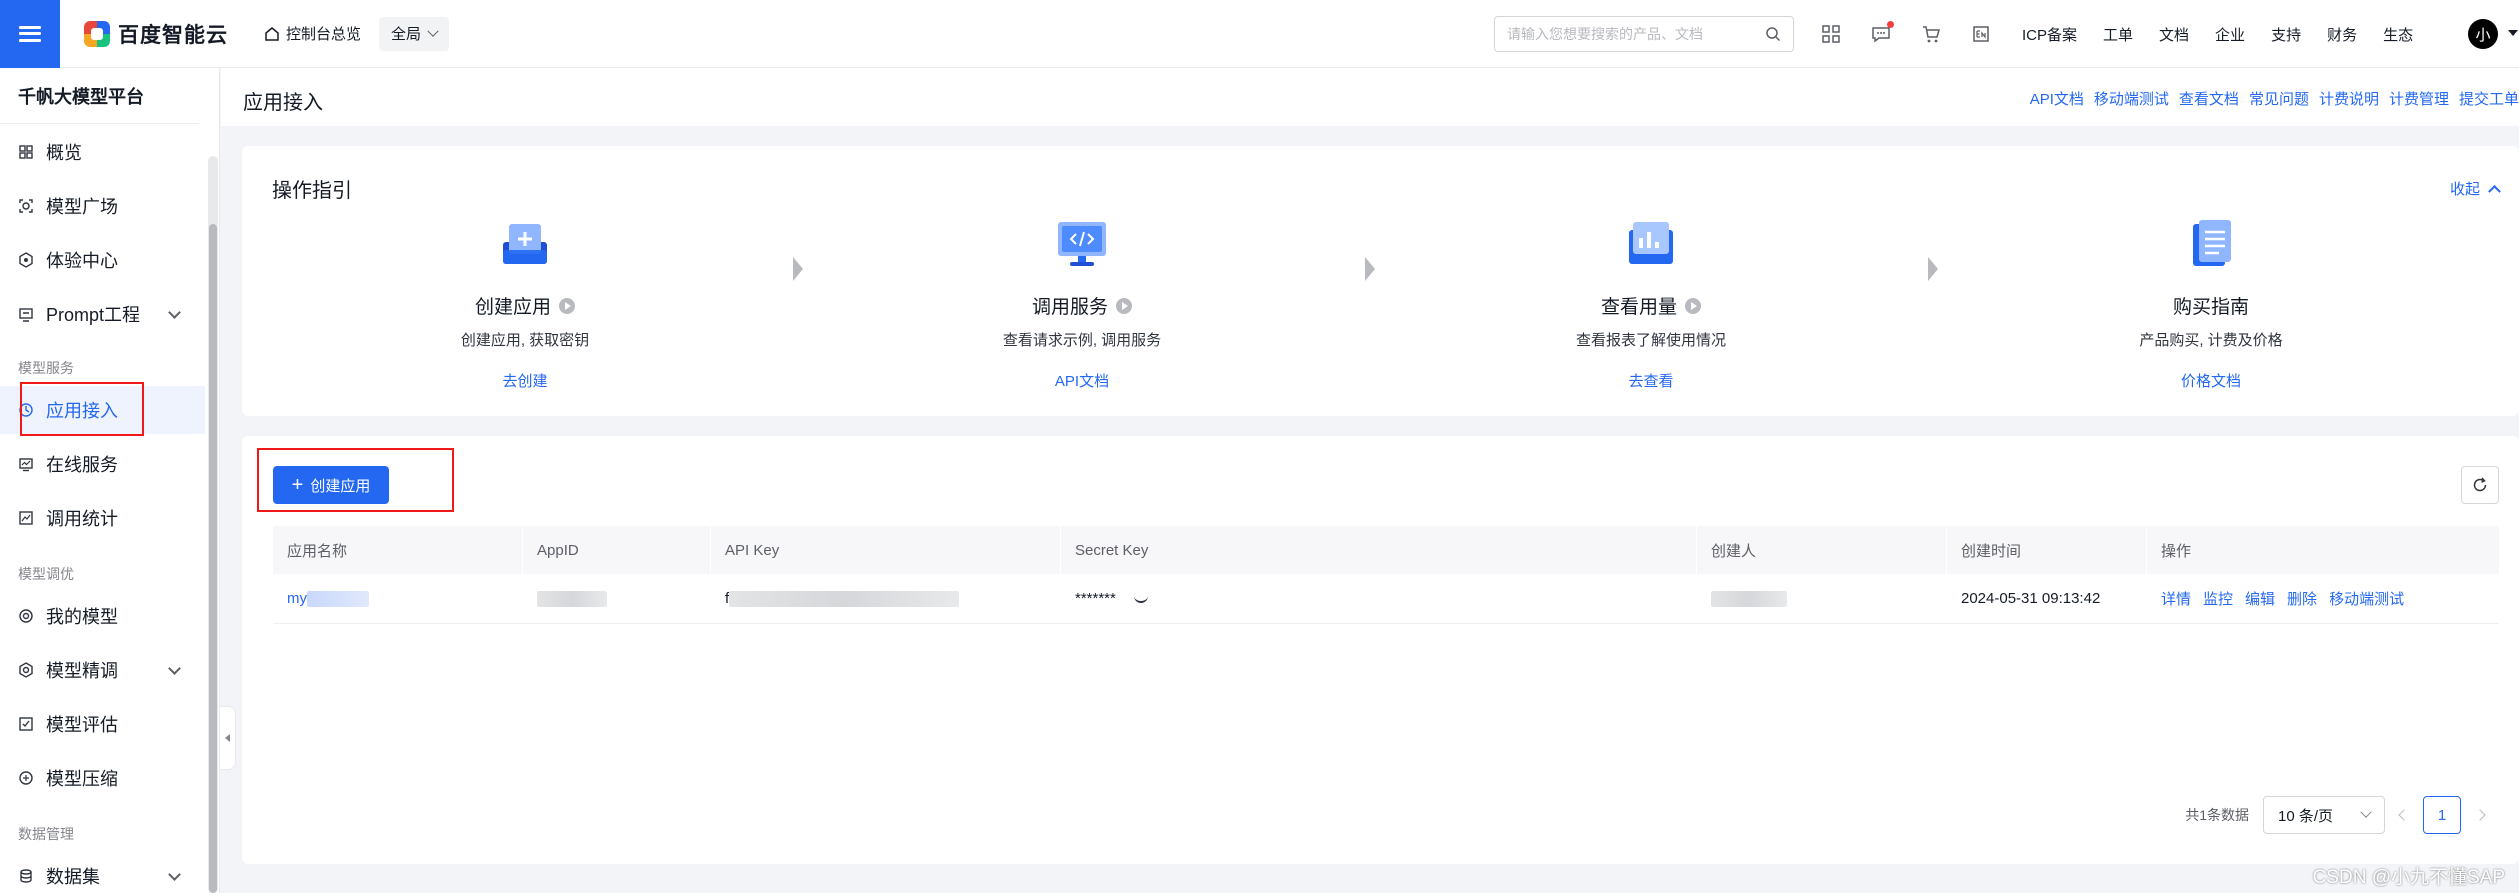 Image resolution: width=2519 pixels, height=893 pixels. What do you see at coordinates (82, 411) in the screenshot?
I see `sidebar-item-label: 应用接入` at bounding box center [82, 411].